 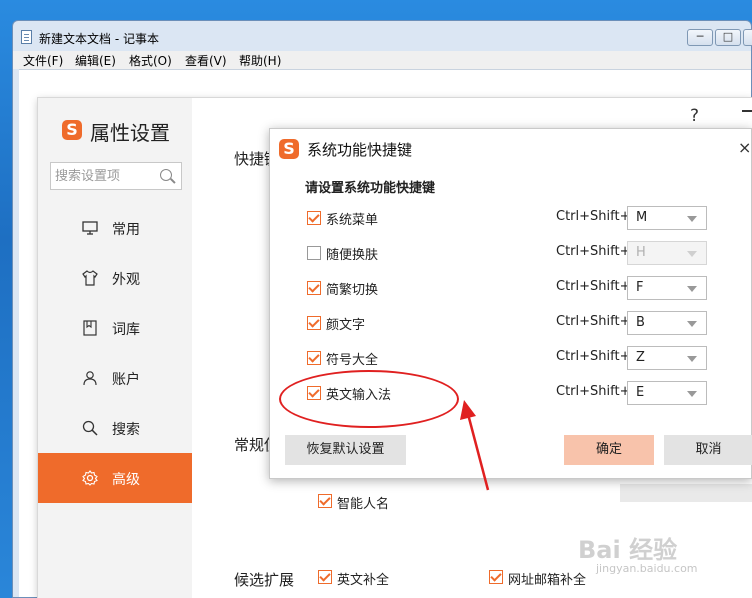 I want to click on menu-help: 帮助(H), so click(x=260, y=60).